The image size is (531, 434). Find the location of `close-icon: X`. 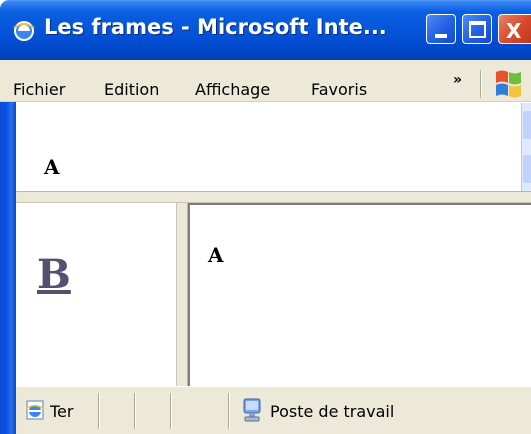

close-icon: X is located at coordinates (514, 31).